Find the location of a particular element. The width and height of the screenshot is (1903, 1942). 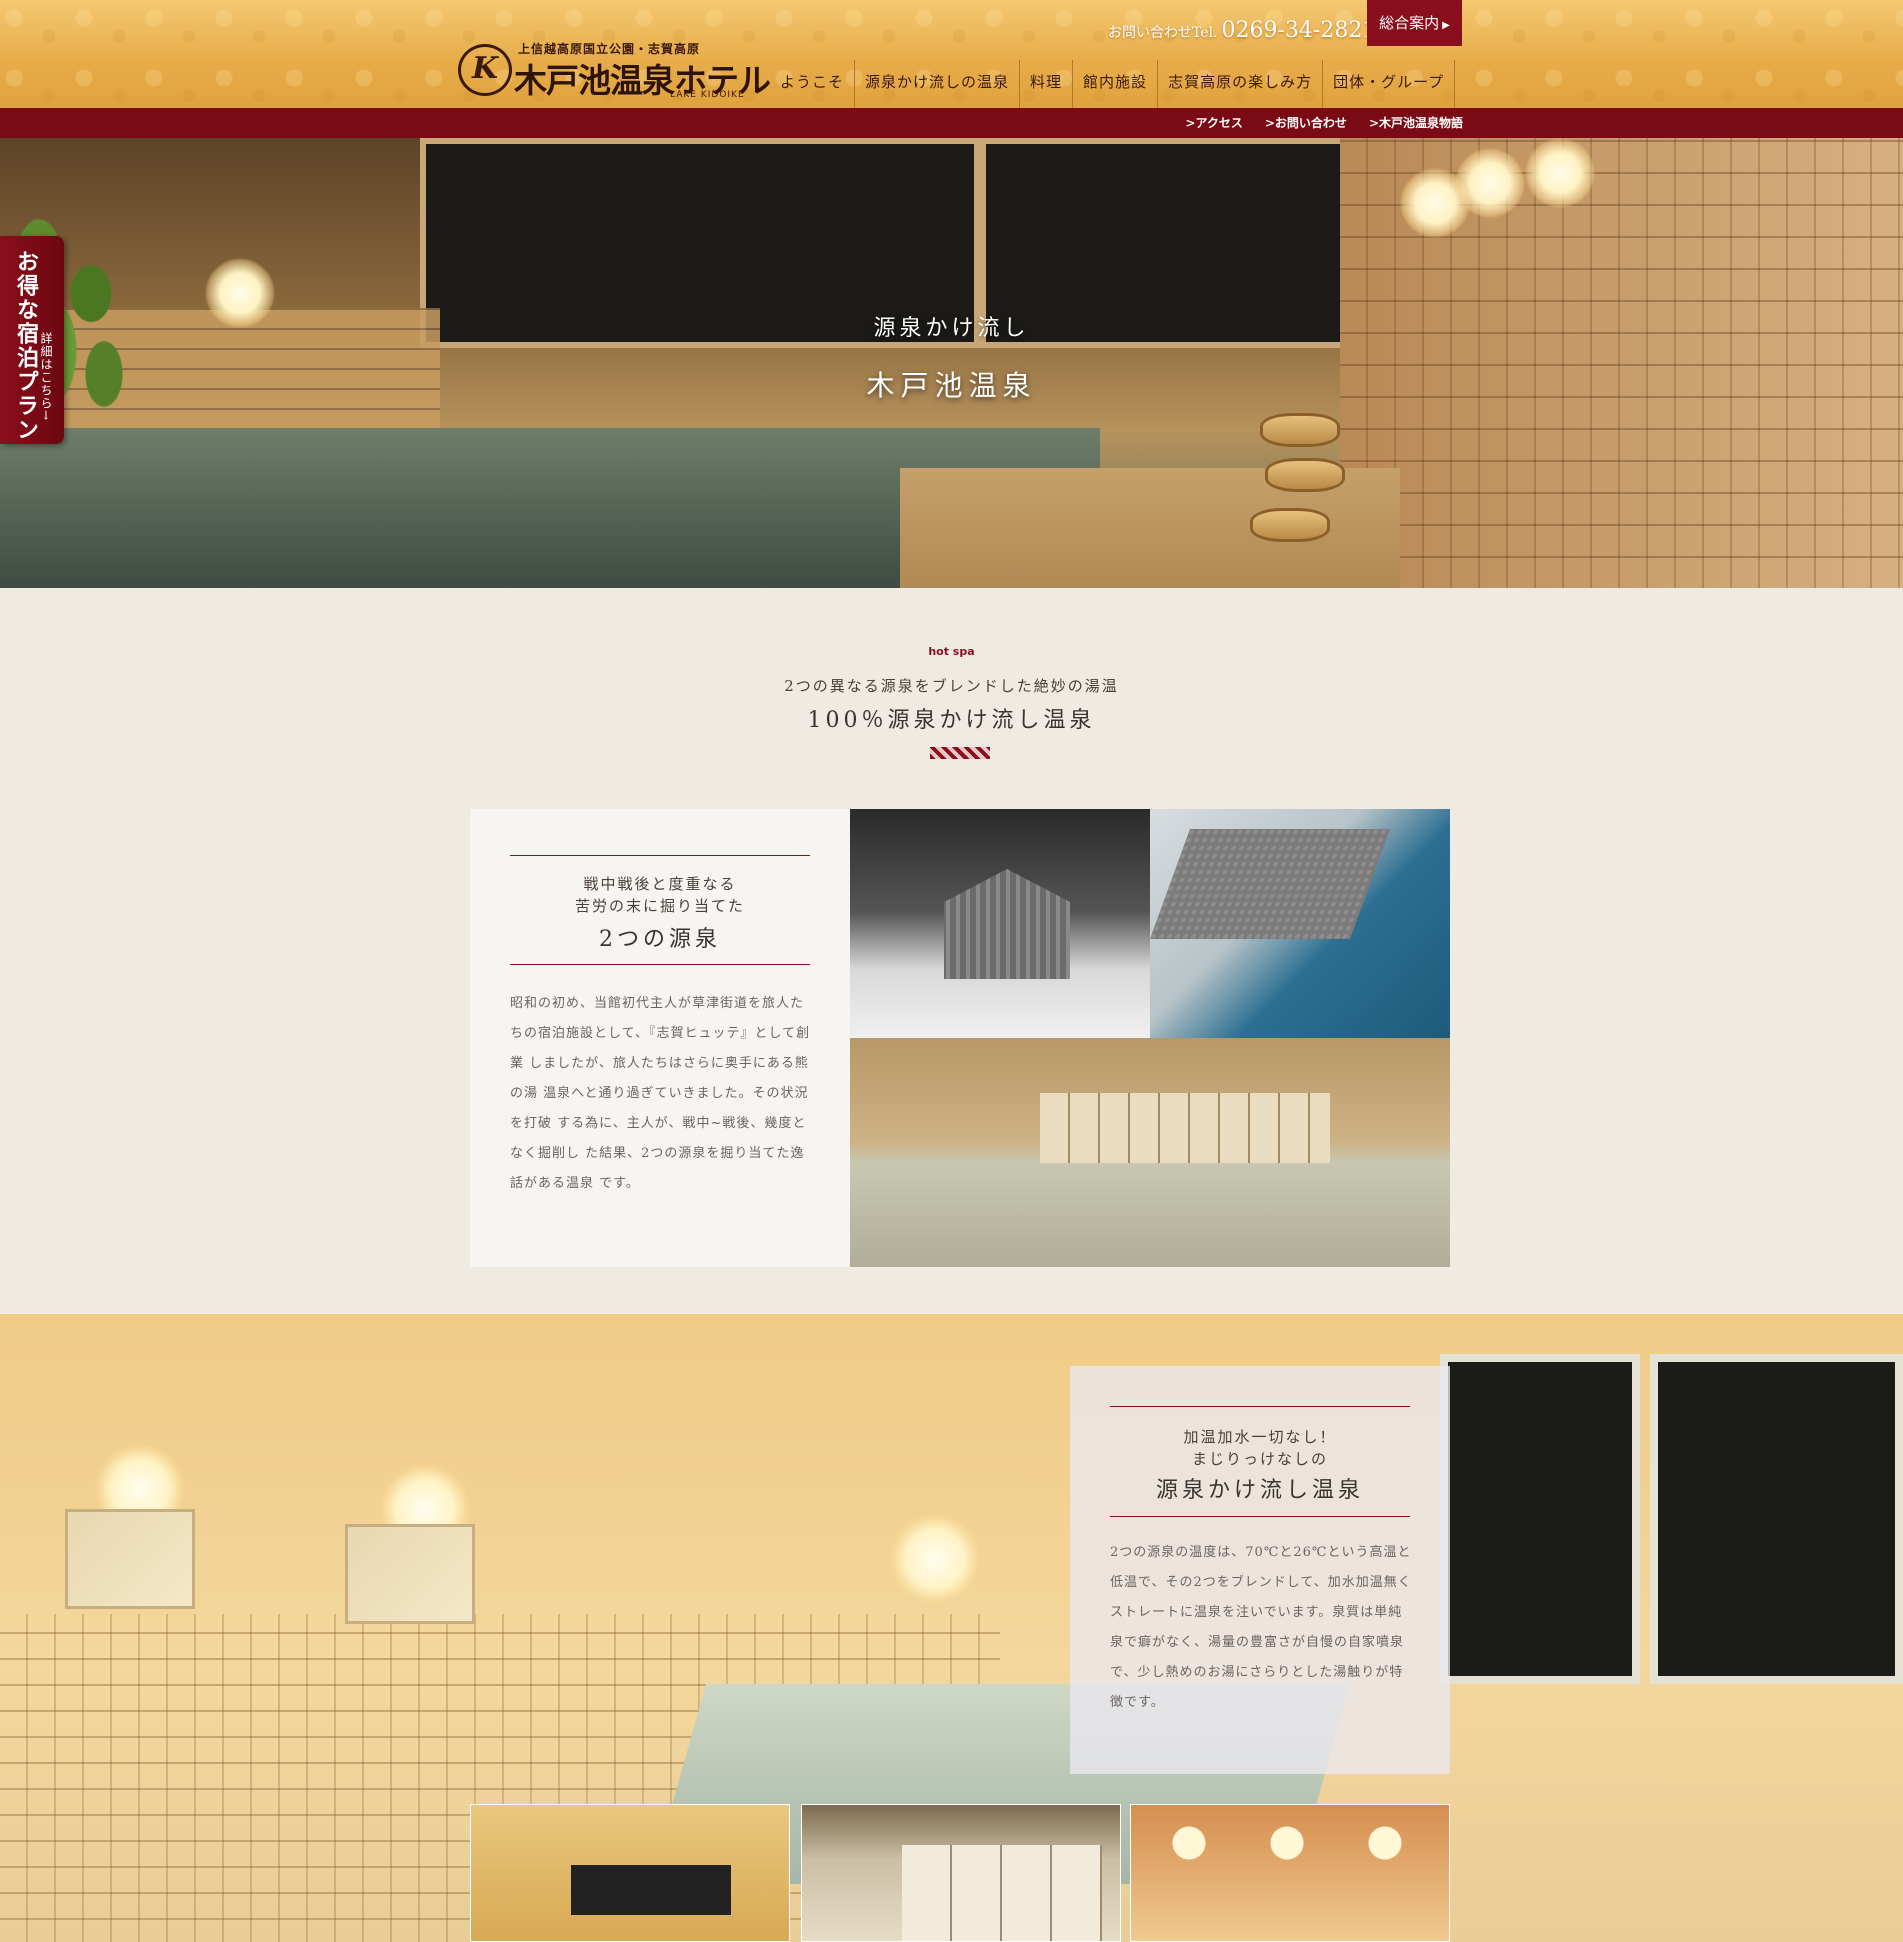

bath-photo is located at coordinates (1150, 1152).